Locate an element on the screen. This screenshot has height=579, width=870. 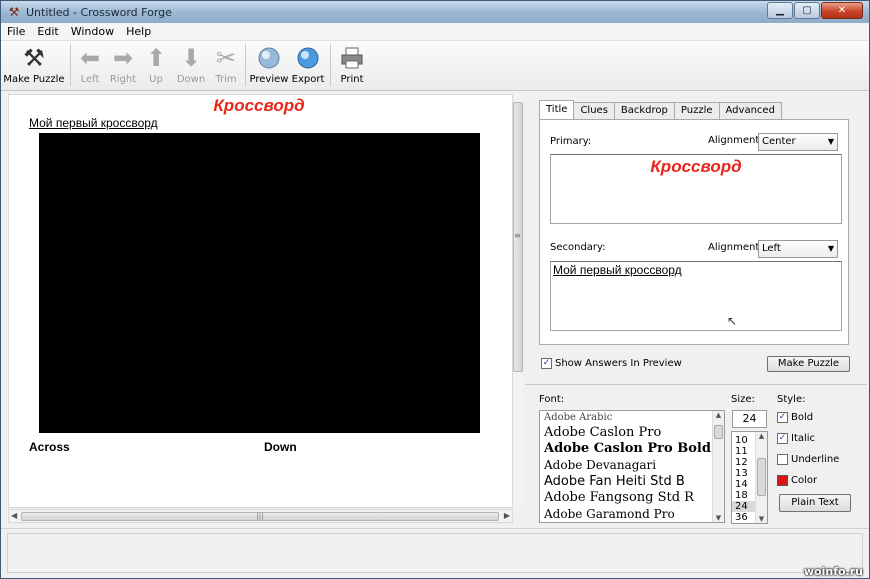
tab-backdrop: Backdrop is located at coordinates (644, 110).